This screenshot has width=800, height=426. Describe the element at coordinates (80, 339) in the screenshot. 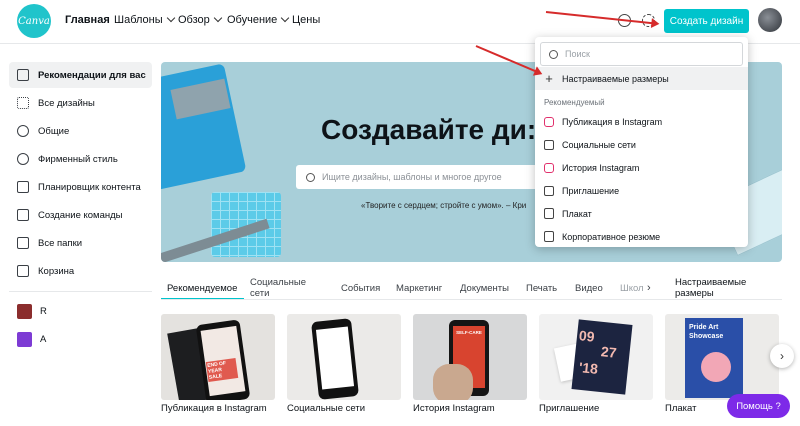

I see `sidebar-team-a: A` at that location.